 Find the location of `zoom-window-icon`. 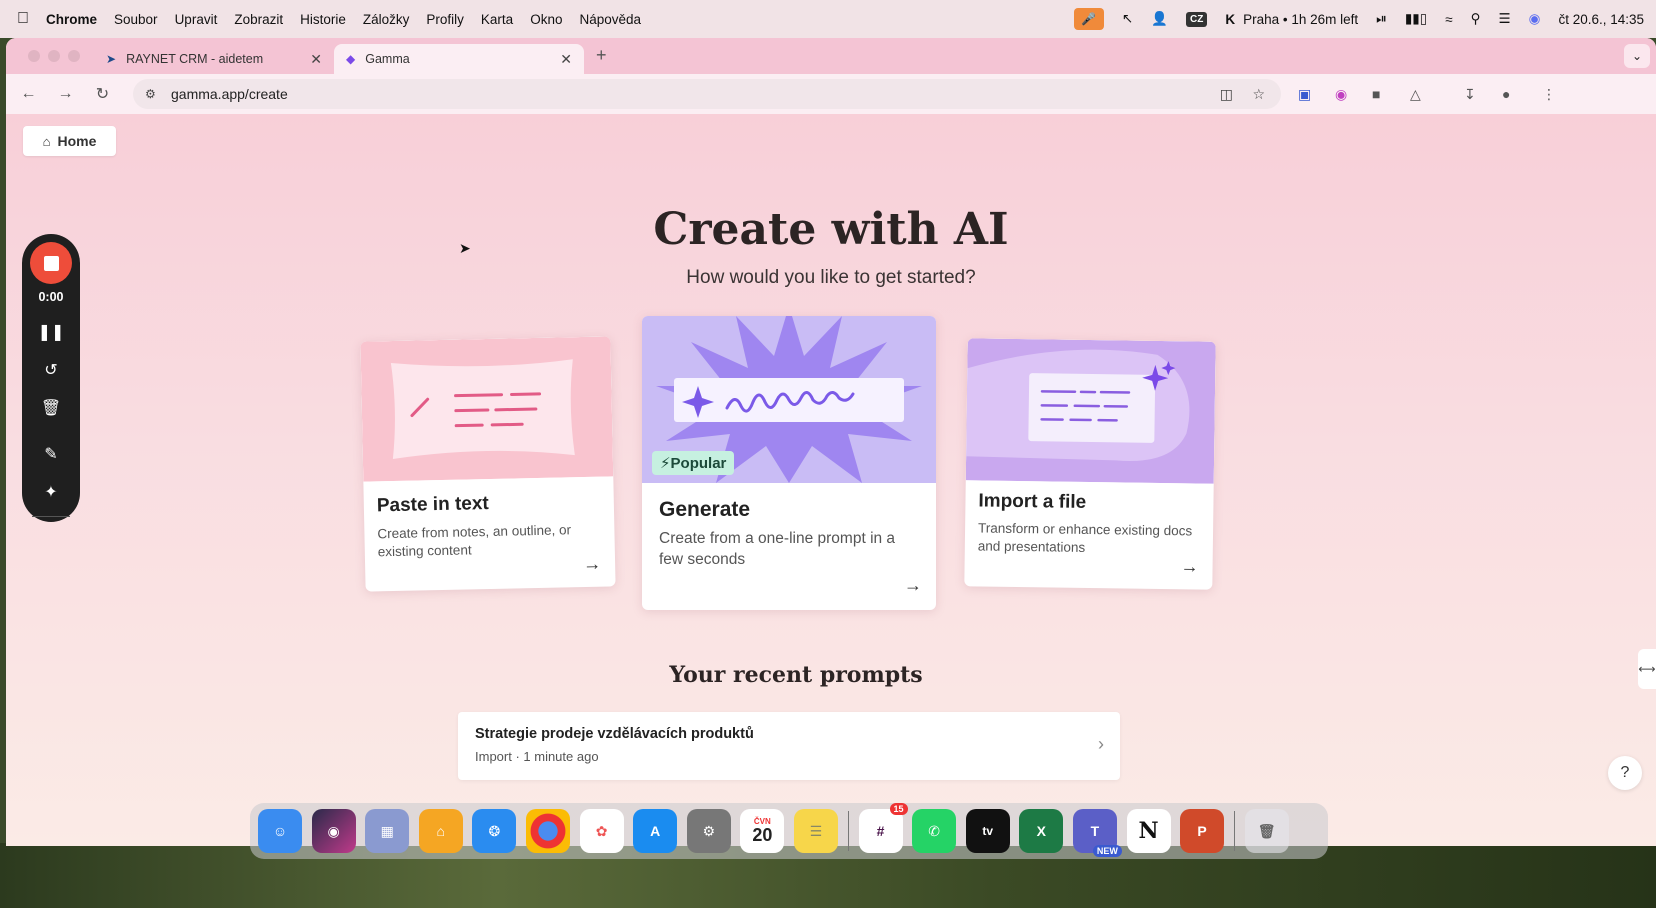

zoom-window-icon is located at coordinates (74, 56).